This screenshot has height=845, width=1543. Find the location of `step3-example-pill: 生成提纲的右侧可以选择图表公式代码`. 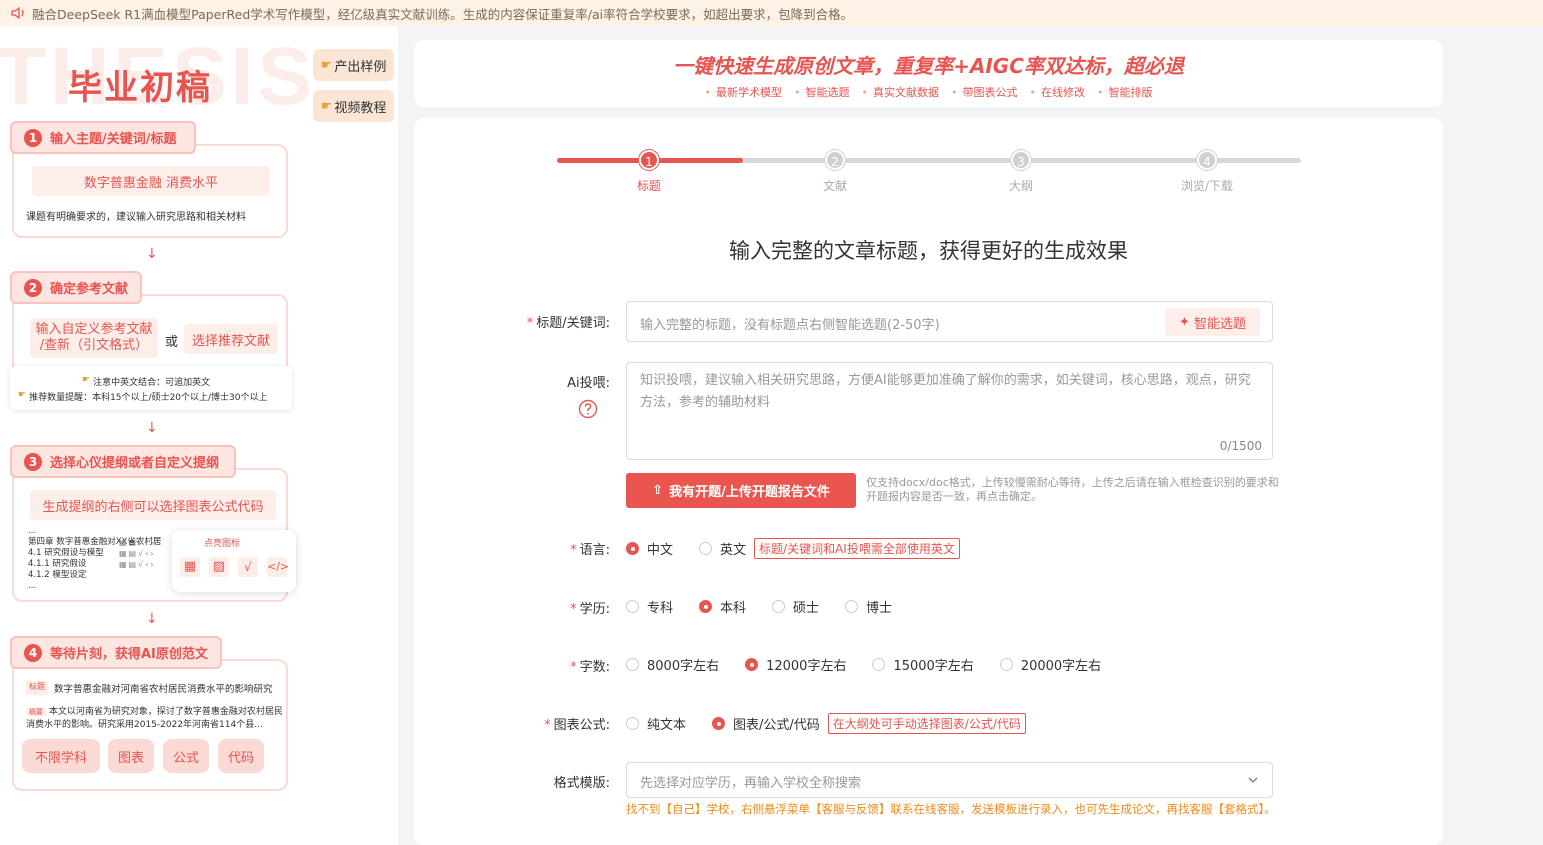

step3-example-pill: 生成提纲的右侧可以选择图表公式代码 is located at coordinates (153, 505).